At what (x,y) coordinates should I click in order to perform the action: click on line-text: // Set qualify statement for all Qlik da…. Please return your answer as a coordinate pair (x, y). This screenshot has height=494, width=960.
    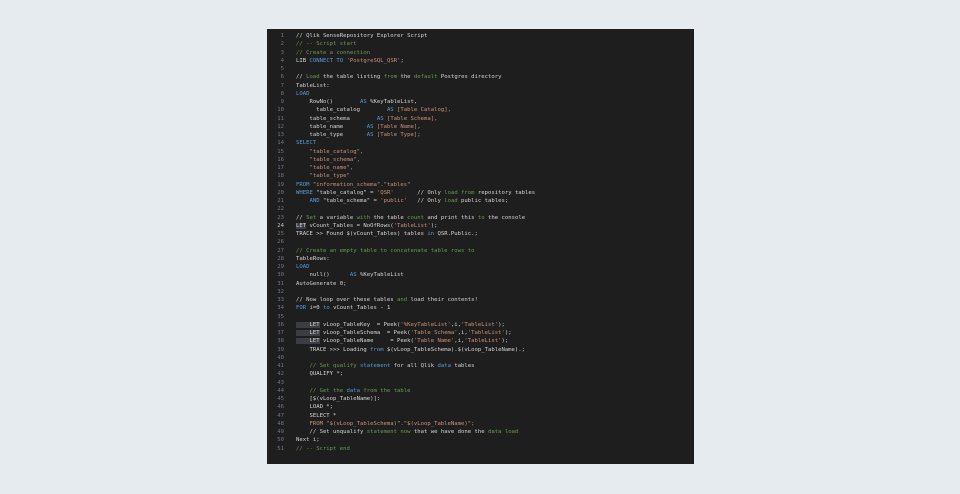
    Looking at the image, I should click on (489, 366).